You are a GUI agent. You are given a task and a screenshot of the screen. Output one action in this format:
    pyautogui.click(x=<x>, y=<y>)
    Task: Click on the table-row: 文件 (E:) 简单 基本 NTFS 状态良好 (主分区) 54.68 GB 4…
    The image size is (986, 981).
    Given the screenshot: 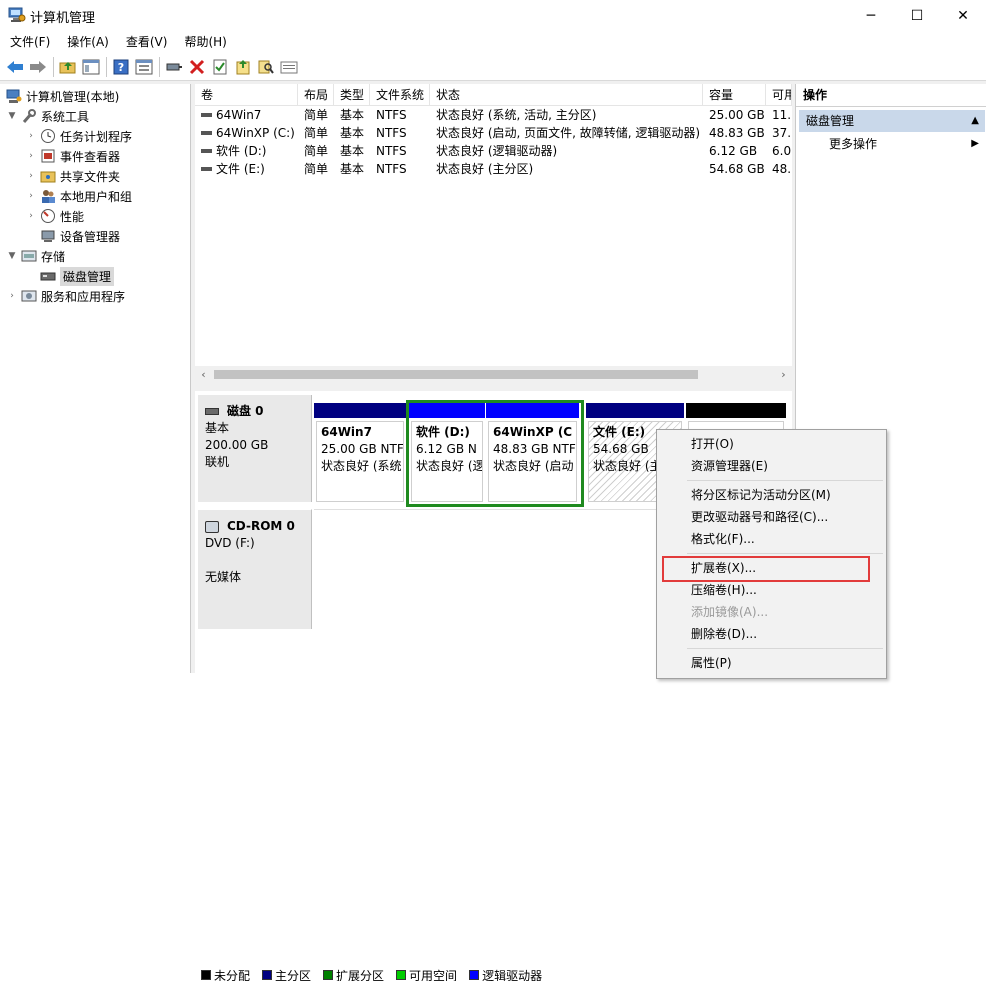 What is the action you would take?
    pyautogui.click(x=493, y=169)
    